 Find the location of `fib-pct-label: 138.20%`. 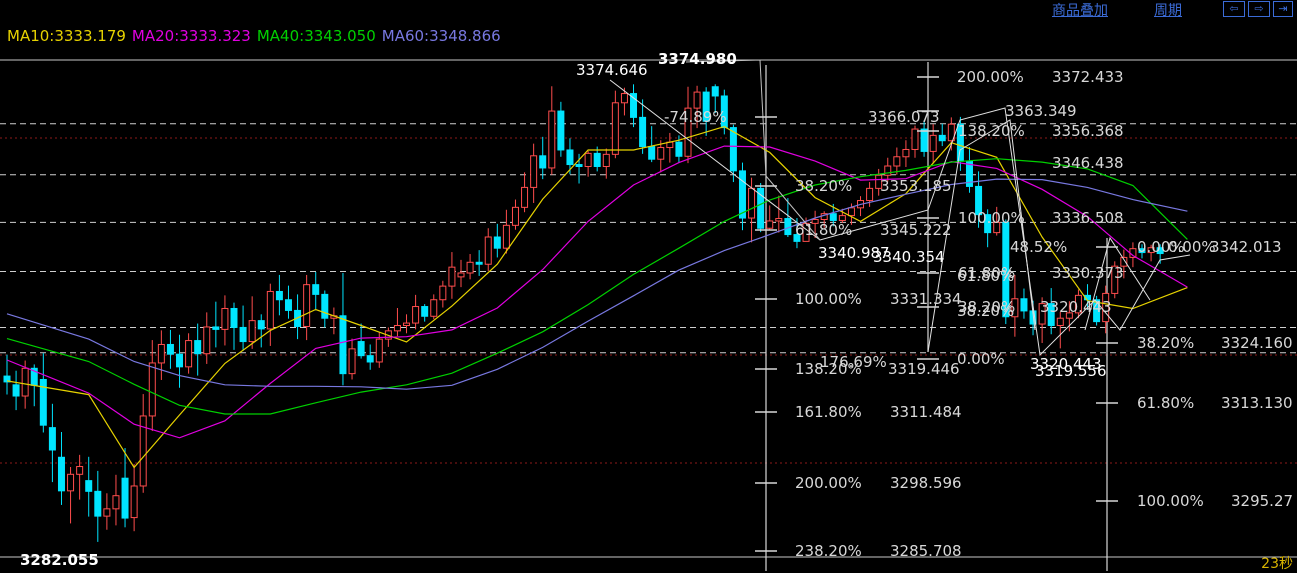

fib-pct-label: 138.20% is located at coordinates (991, 131).